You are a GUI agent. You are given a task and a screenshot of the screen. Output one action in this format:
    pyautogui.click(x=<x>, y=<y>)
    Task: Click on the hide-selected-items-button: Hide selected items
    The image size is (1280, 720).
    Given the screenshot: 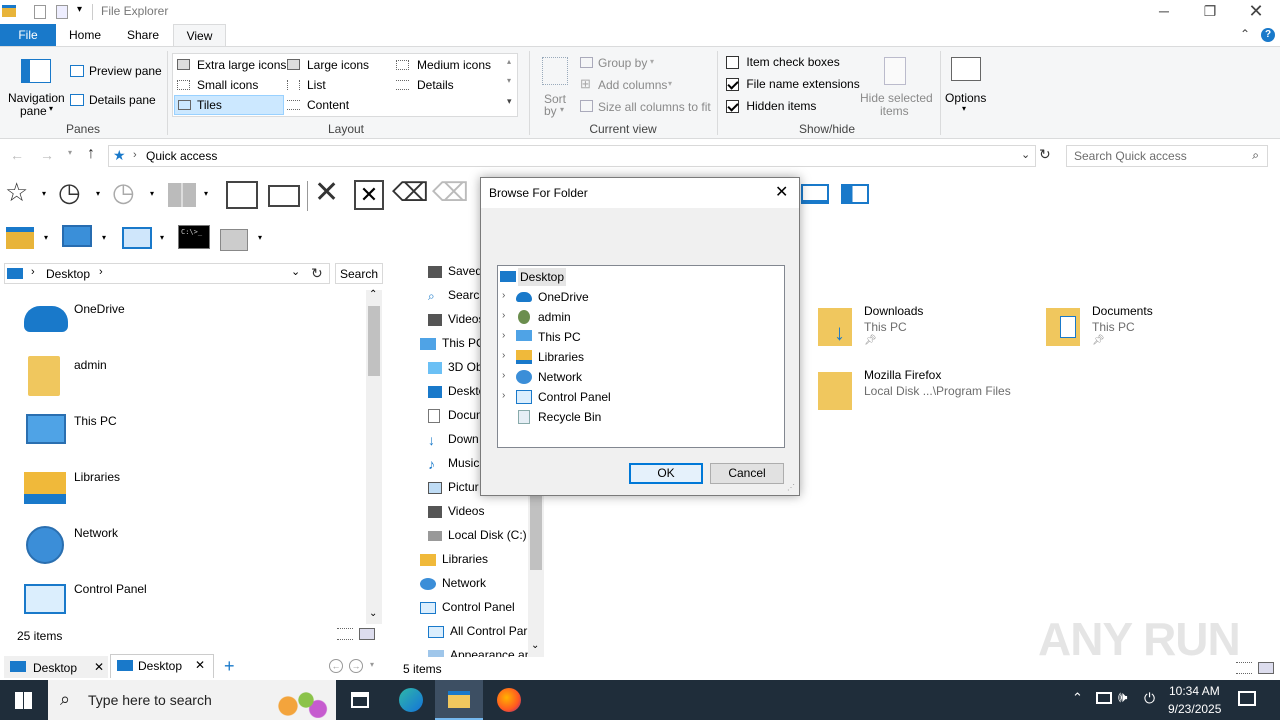 What is the action you would take?
    pyautogui.click(x=895, y=87)
    